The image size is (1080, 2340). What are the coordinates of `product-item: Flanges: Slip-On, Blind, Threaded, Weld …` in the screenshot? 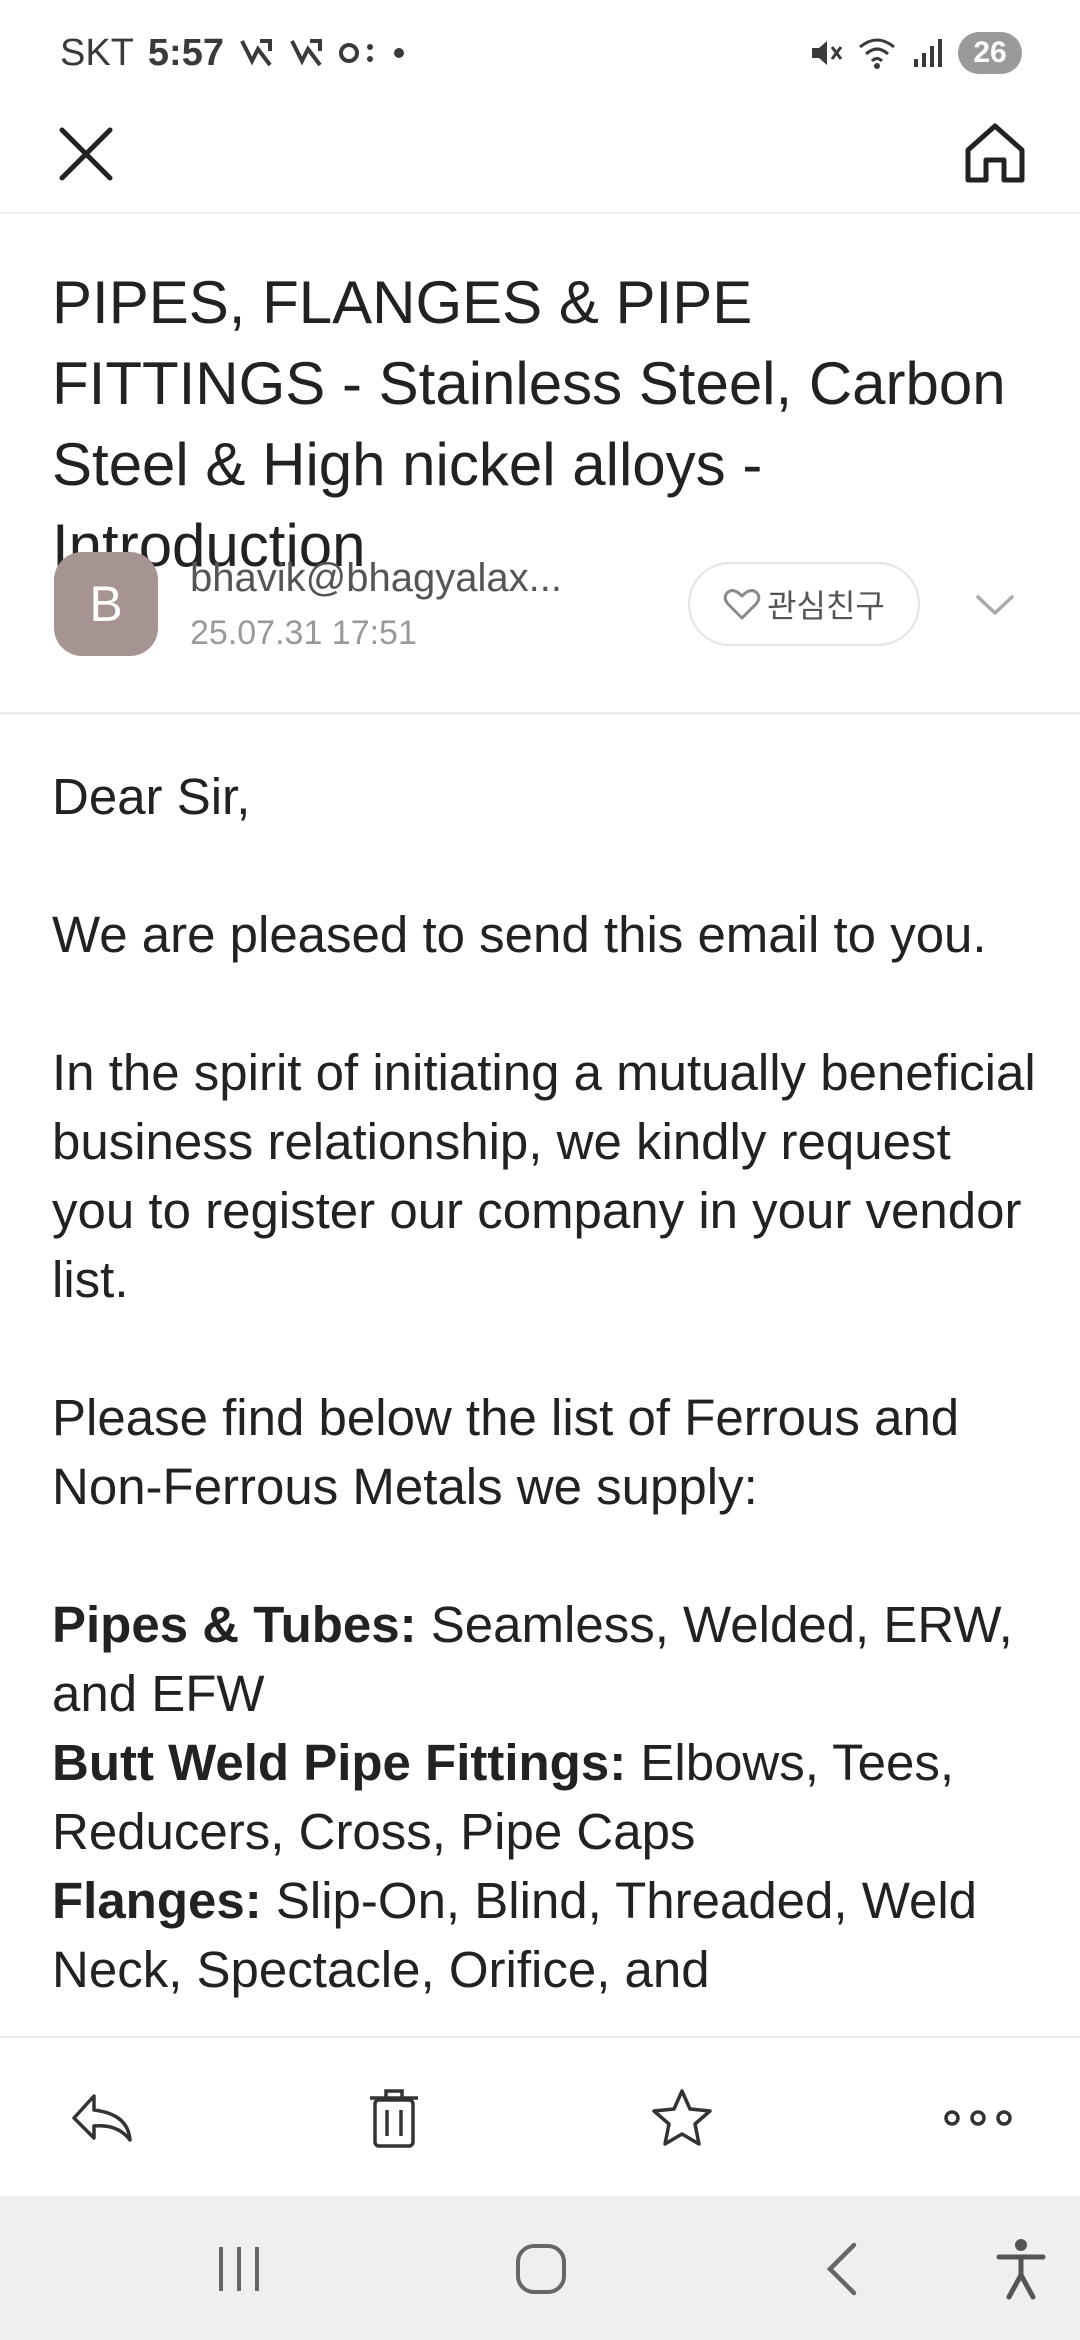 It's located at (547, 1935).